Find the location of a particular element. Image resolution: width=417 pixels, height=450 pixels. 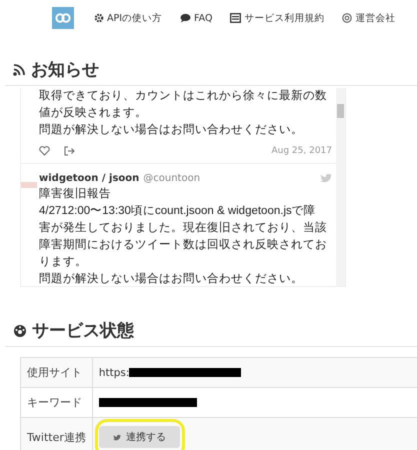

field-label: 使用サイト is located at coordinates (56, 373).